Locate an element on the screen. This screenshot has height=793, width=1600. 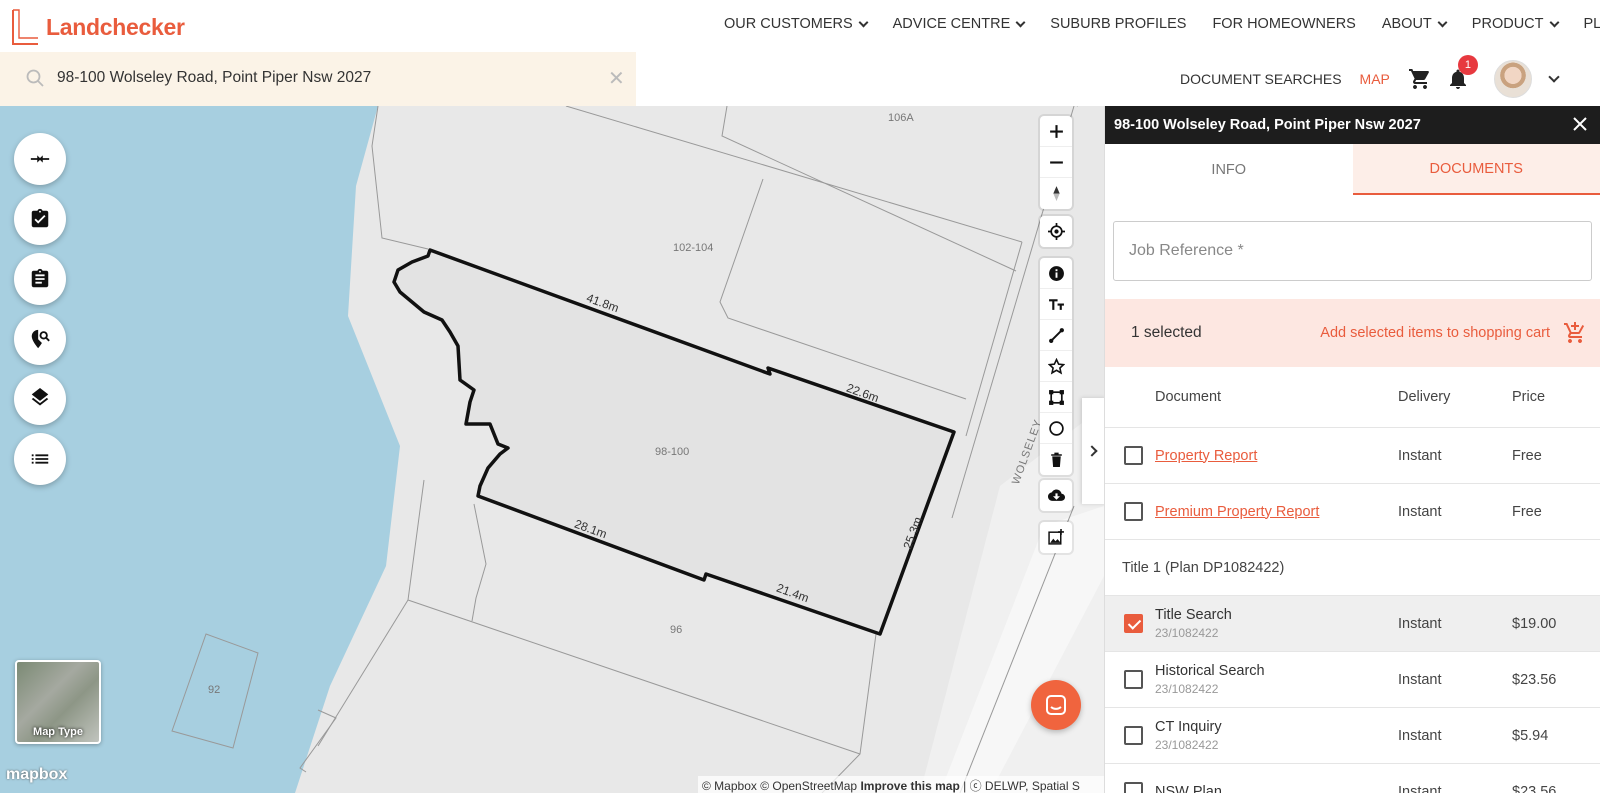
mapbox-logo: mapbox is located at coordinates (36, 775).